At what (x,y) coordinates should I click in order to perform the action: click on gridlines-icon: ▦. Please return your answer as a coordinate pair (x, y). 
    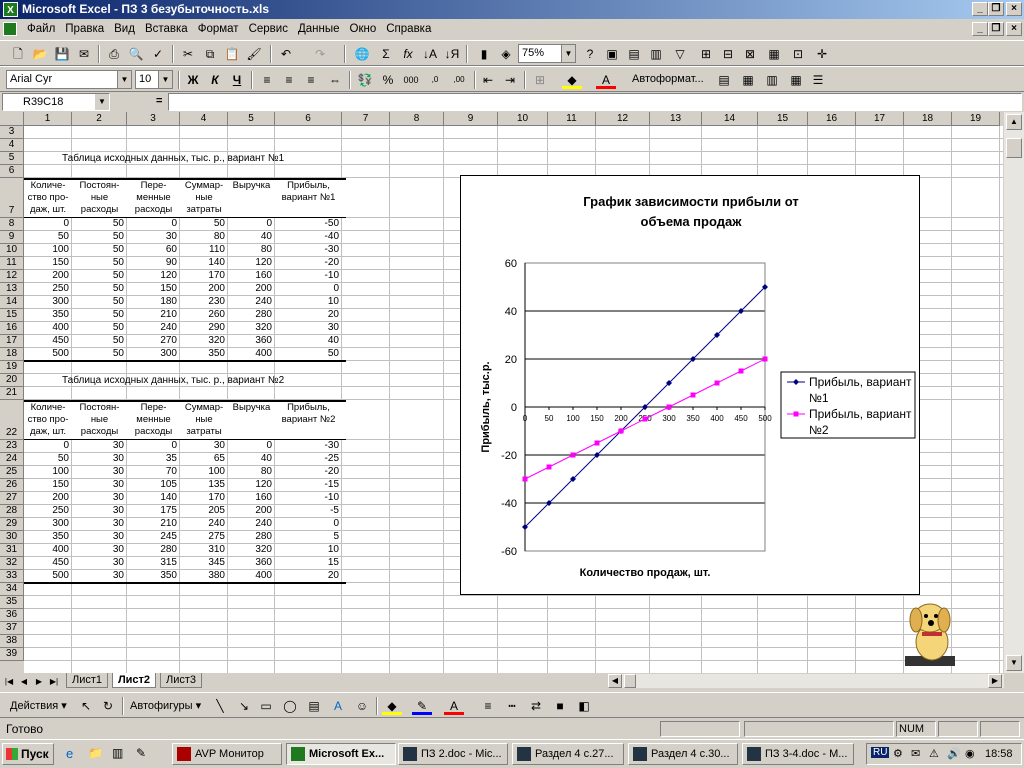
    Looking at the image, I should click on (774, 54).